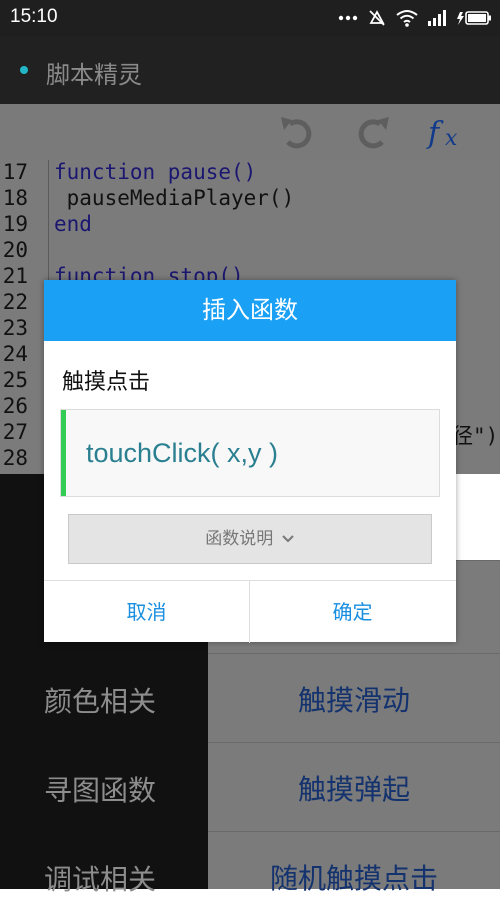 The height and width of the screenshot is (898, 500). Describe the element at coordinates (354, 788) in the screenshot. I see `function-item: 触摸弹起` at that location.